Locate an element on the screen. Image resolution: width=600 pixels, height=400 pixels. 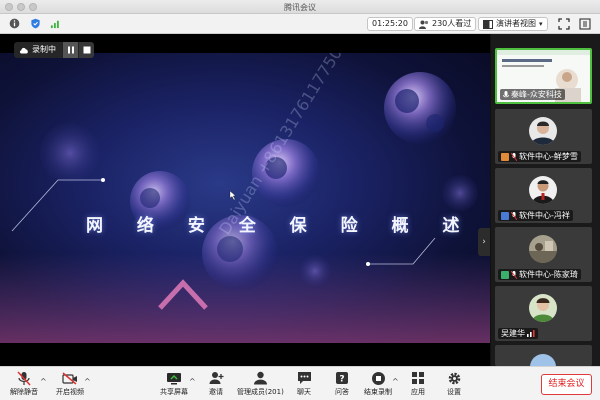
grid-view-icon is located at coordinates (488, 24).